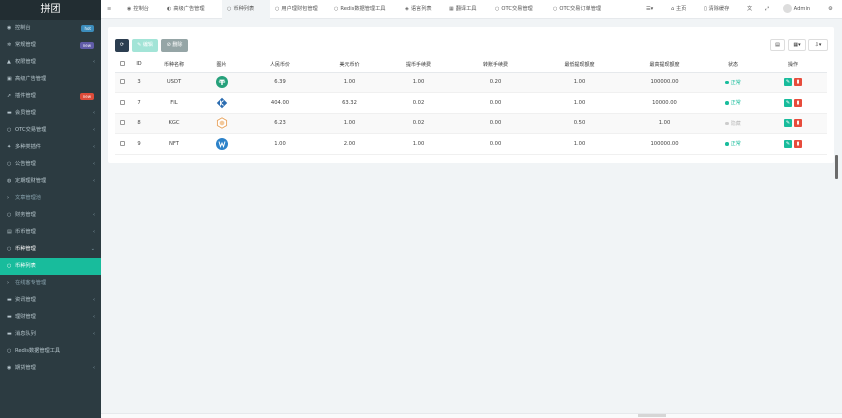 This screenshot has width=842, height=418. I want to click on sidebar-item-redis: ○ Redis数据管理工具, so click(50, 351).